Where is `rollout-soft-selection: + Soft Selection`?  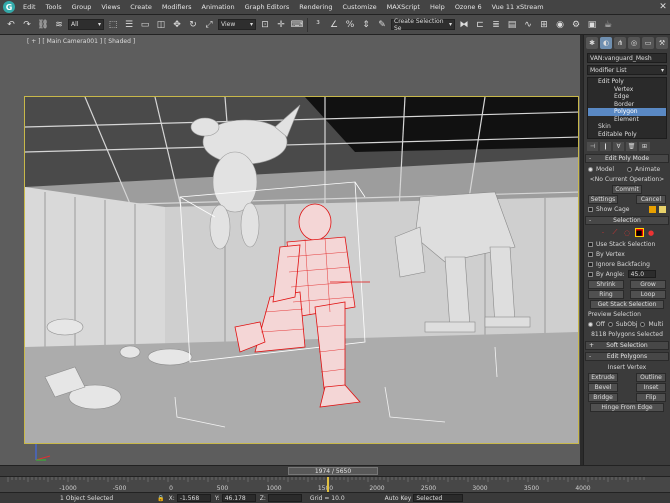
rollout-soft-selection: + Soft Selection is located at coordinates (627, 345).